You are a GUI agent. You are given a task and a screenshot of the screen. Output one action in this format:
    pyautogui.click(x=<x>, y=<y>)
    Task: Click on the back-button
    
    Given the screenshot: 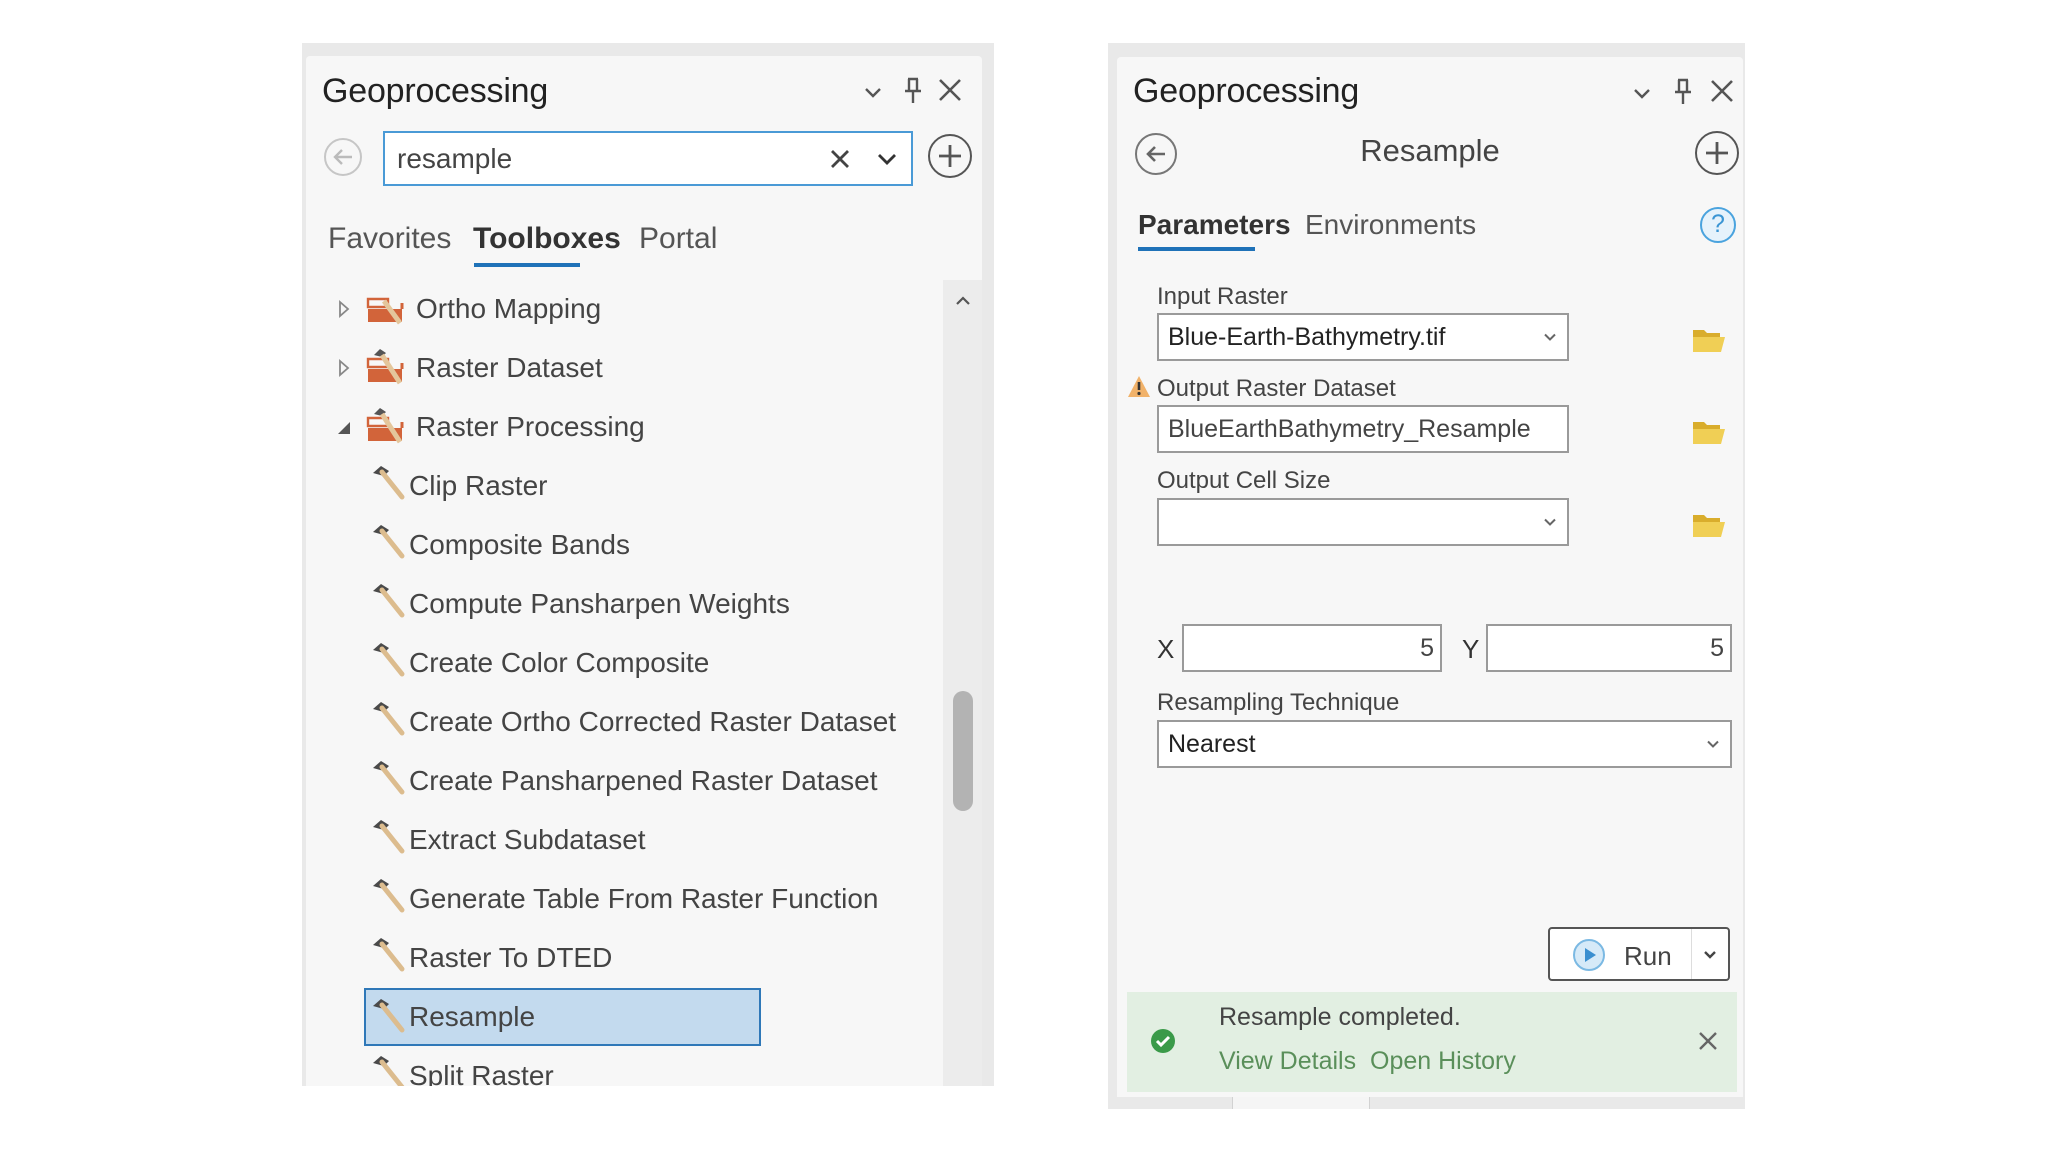 What is the action you would take?
    pyautogui.click(x=343, y=157)
    